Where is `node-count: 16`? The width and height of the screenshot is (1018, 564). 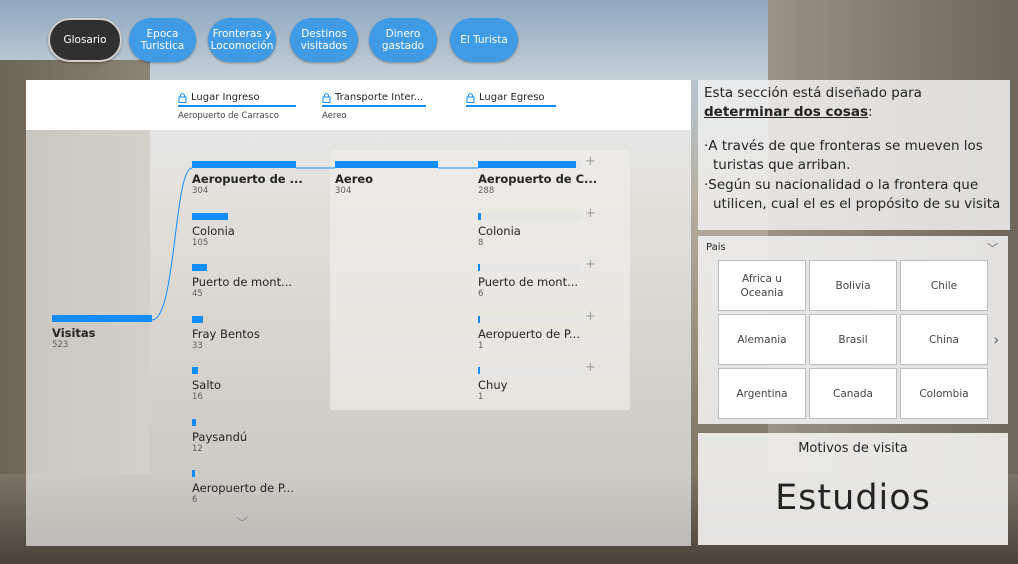 node-count: 16 is located at coordinates (197, 397).